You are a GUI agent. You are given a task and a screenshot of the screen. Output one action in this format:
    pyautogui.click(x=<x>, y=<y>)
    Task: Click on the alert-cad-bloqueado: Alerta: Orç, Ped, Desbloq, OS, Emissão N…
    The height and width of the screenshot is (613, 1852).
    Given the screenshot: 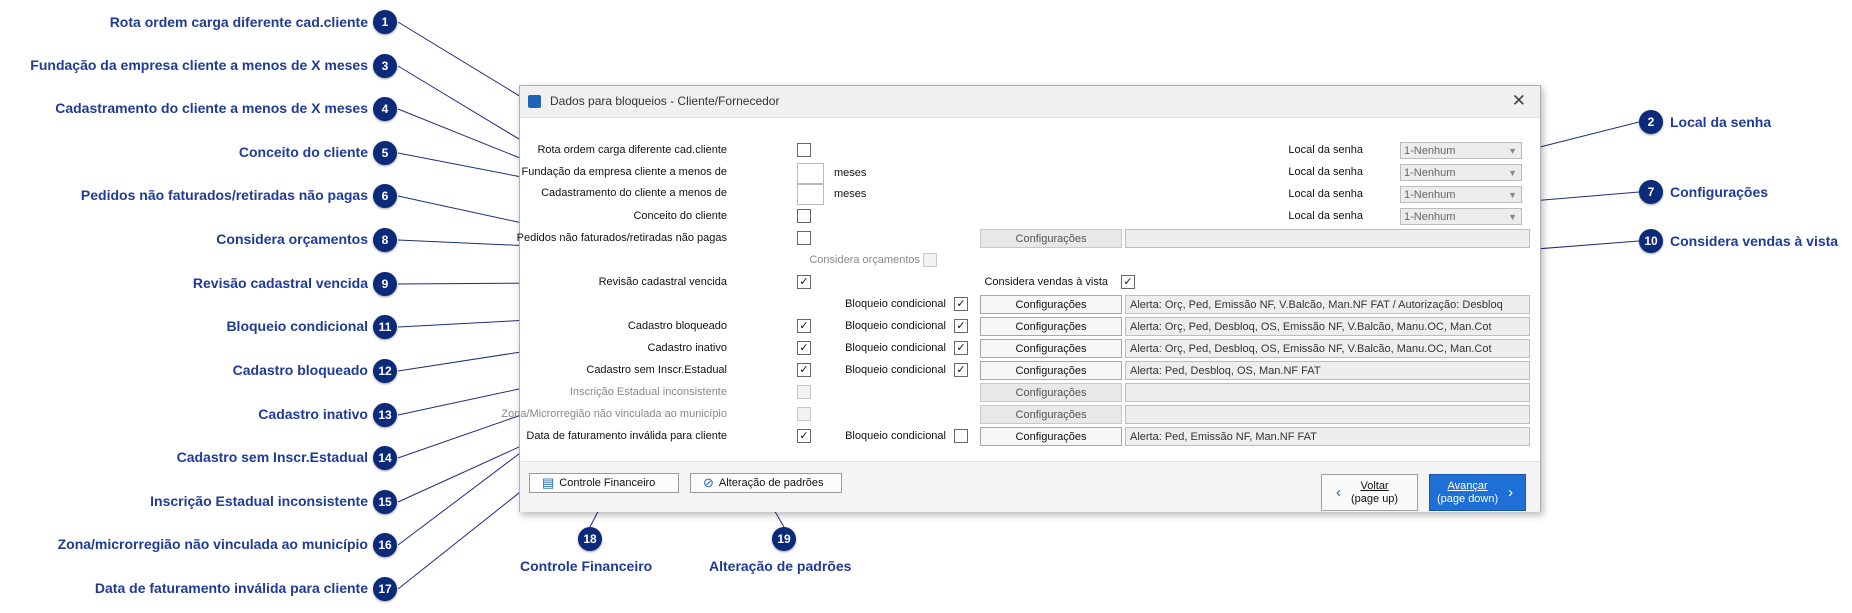 What is the action you would take?
    pyautogui.click(x=1327, y=326)
    